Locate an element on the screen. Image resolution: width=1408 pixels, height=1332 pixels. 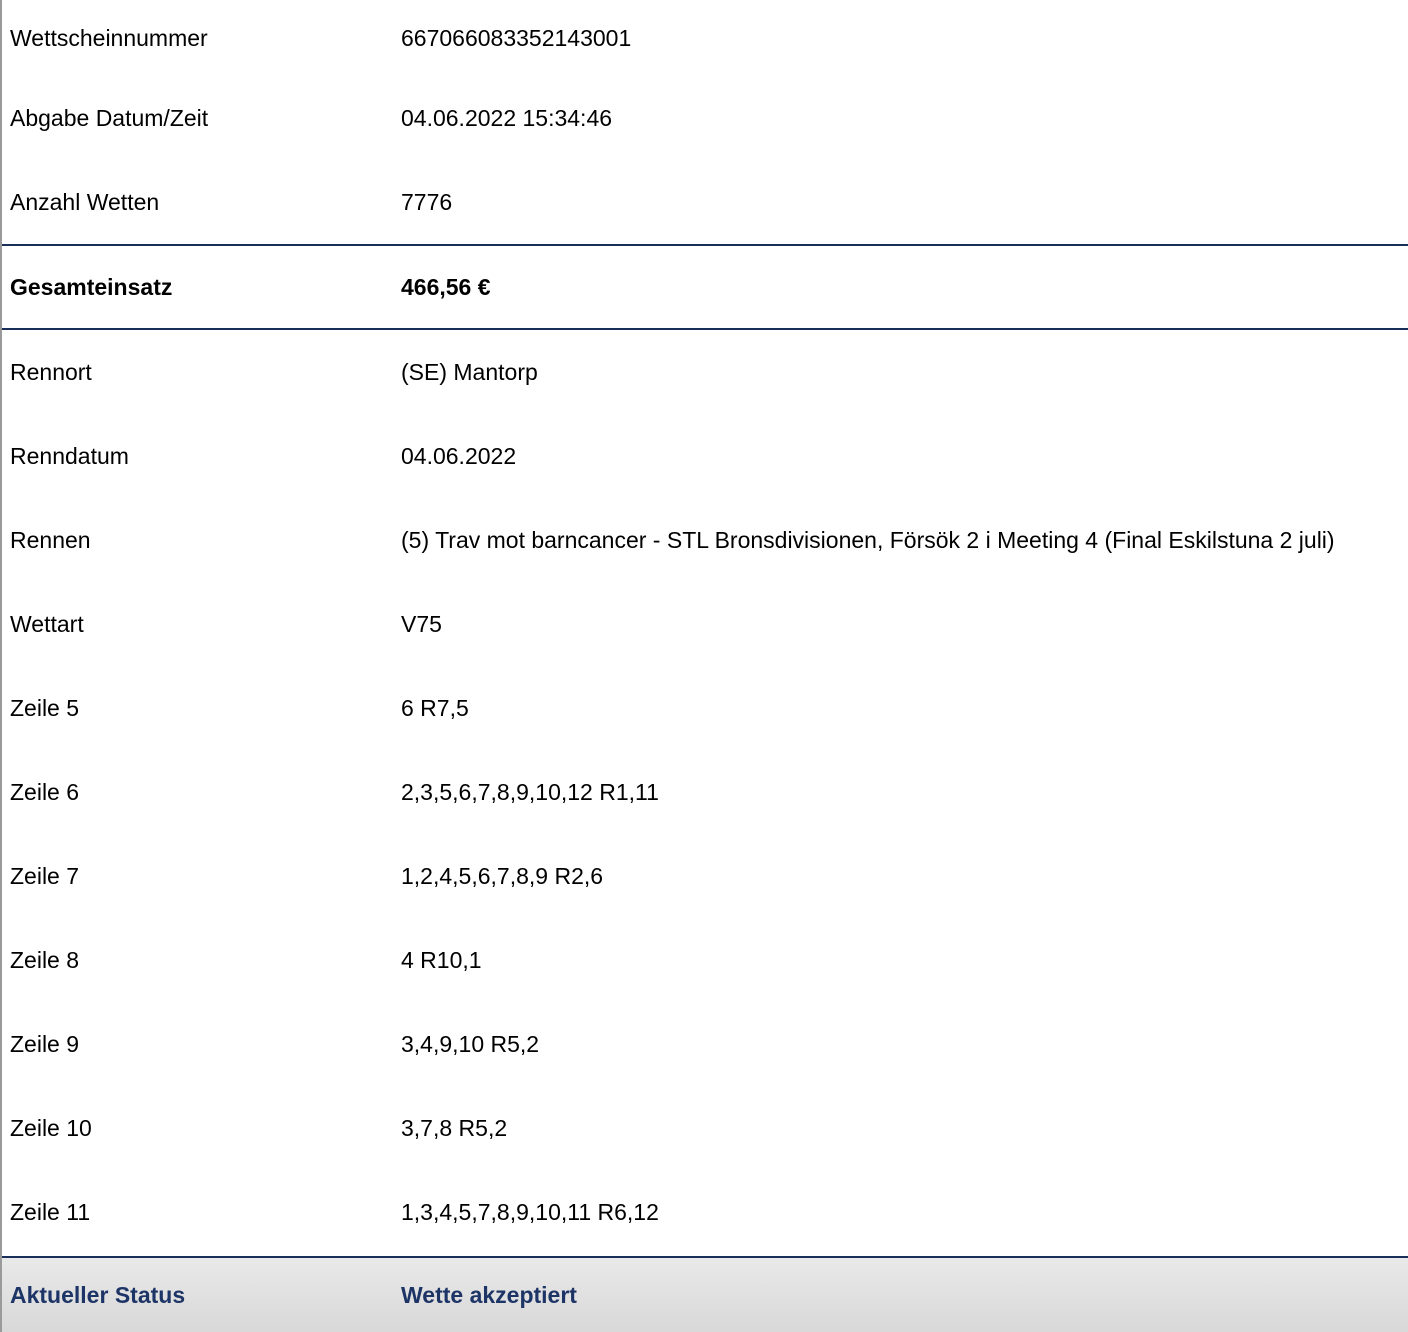
row-line-7: Zeile 7 1,2,4,5,6,7,8,9 R2,6 is located at coordinates (705, 876).